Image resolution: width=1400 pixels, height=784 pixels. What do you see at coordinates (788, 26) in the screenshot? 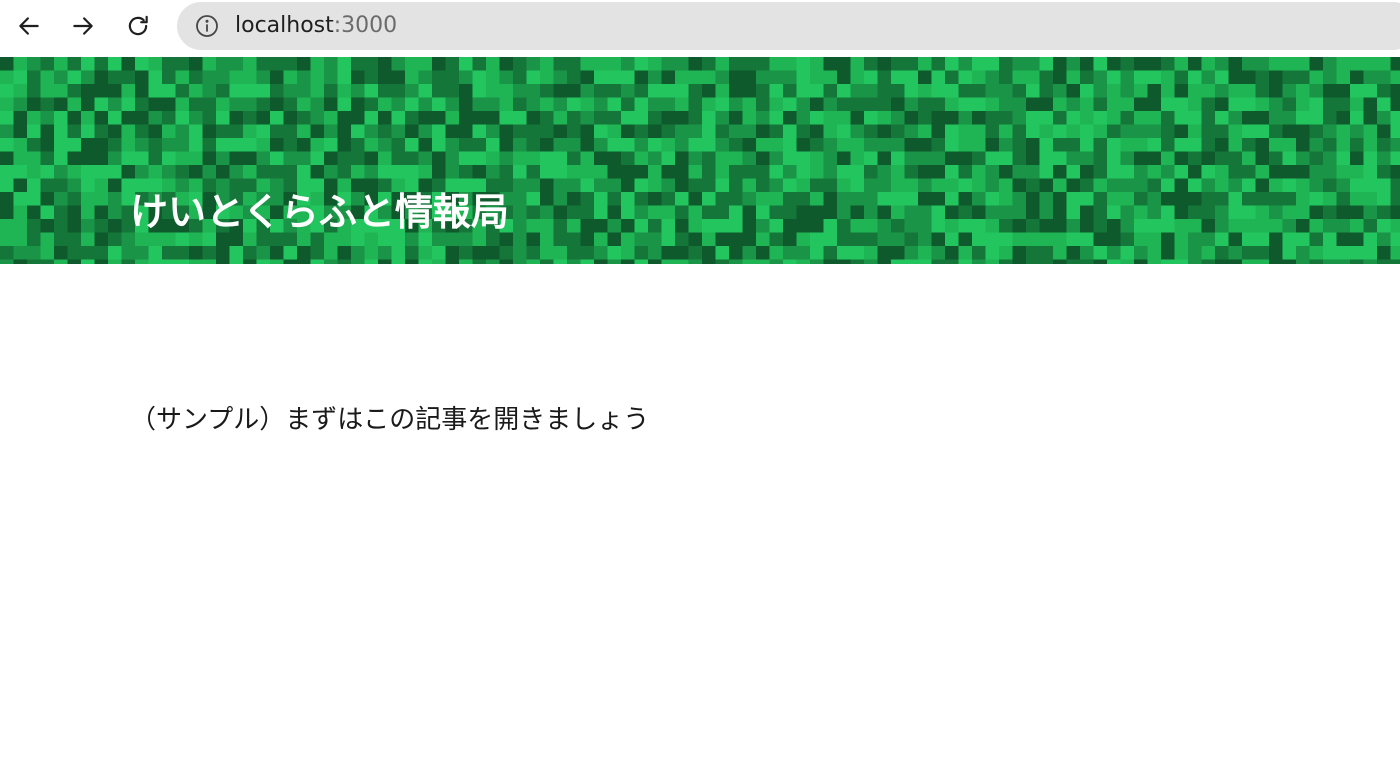
I see `address-bar: localhost:3000` at bounding box center [788, 26].